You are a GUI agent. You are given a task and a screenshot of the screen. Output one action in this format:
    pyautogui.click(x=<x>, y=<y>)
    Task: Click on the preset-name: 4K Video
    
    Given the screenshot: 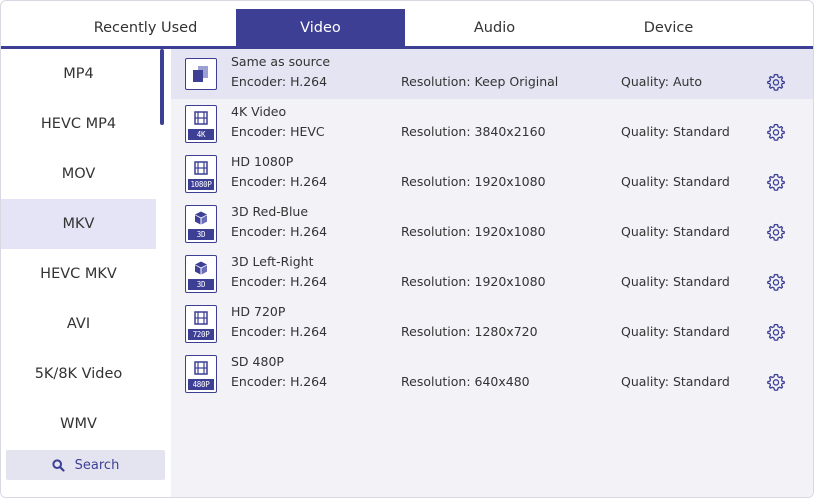 What is the action you would take?
    pyautogui.click(x=259, y=111)
    